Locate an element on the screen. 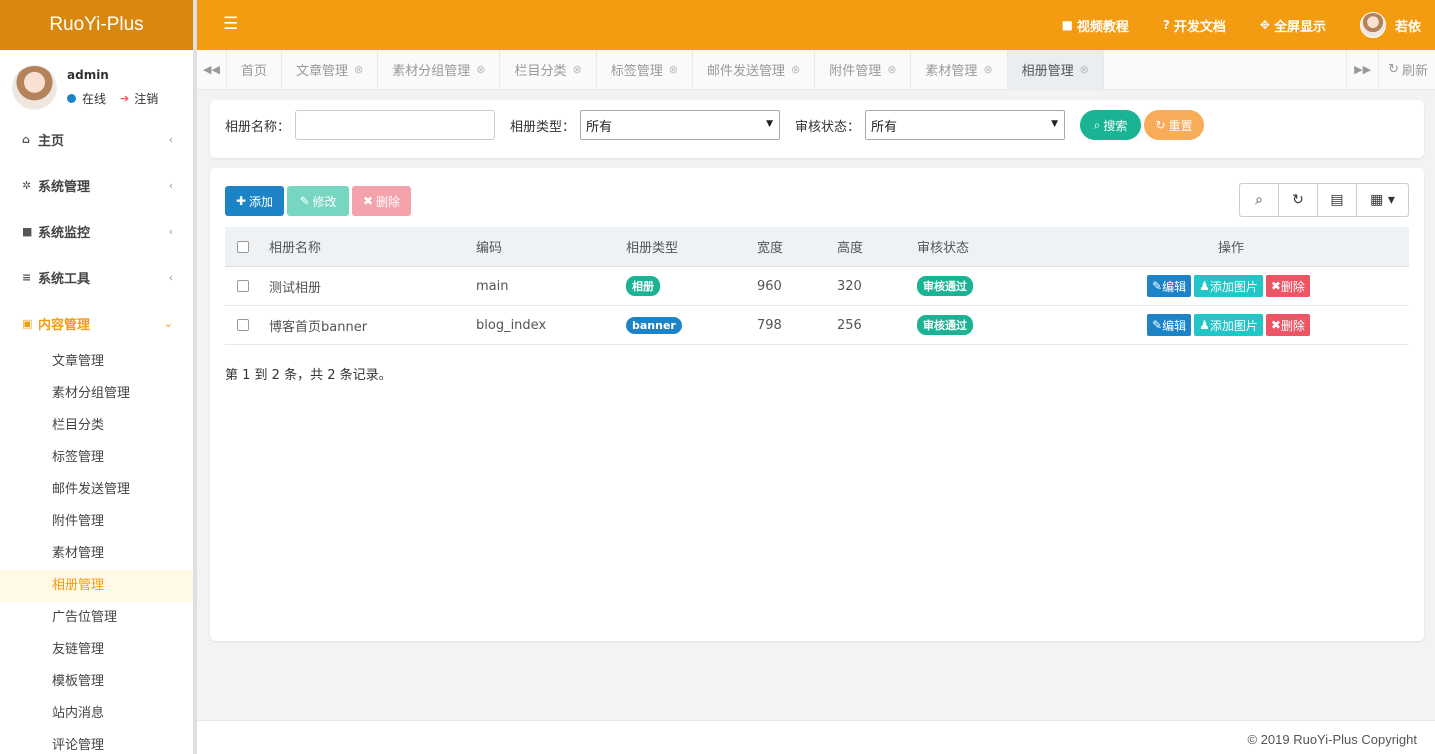  tab-attachment: 附件管理 ⊗ is located at coordinates (863, 69).